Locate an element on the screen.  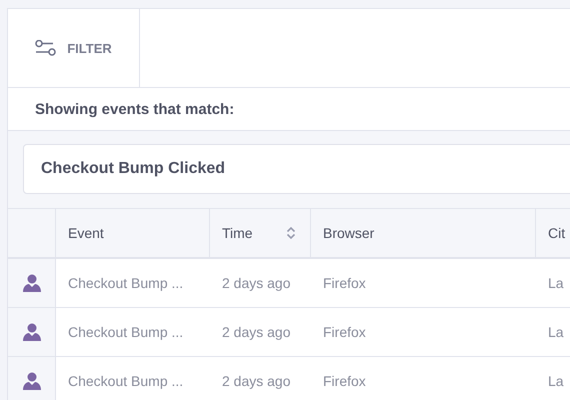
event-field: Checkout Bump Clicked is located at coordinates (296, 169).